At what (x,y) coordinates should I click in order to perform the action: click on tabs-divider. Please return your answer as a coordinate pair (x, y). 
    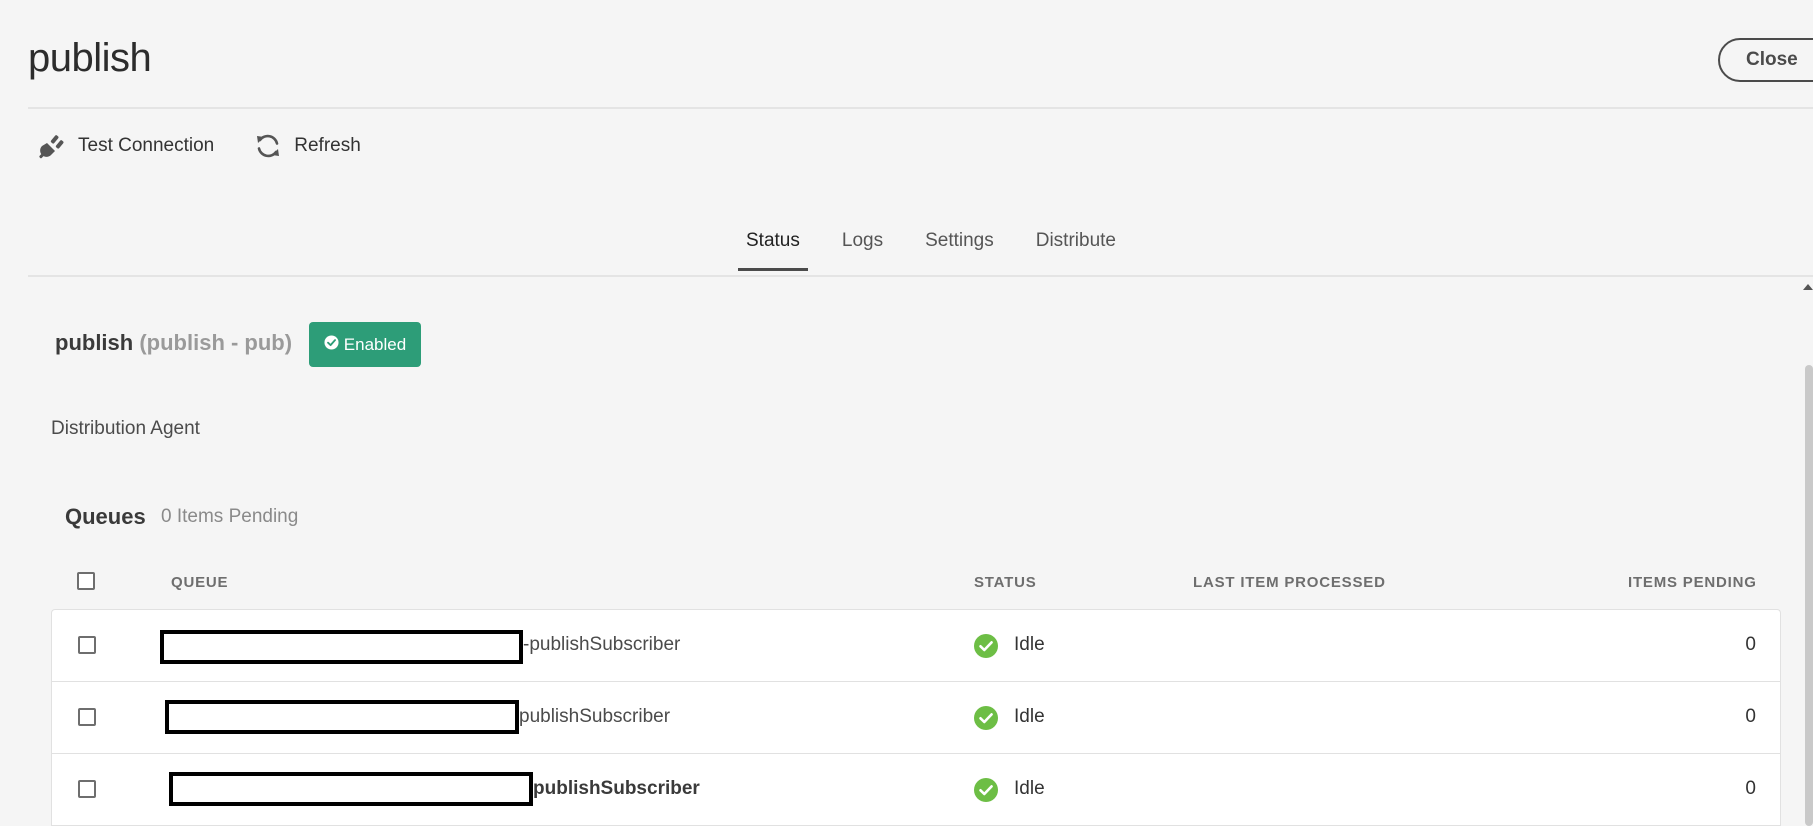
    Looking at the image, I should click on (920, 276).